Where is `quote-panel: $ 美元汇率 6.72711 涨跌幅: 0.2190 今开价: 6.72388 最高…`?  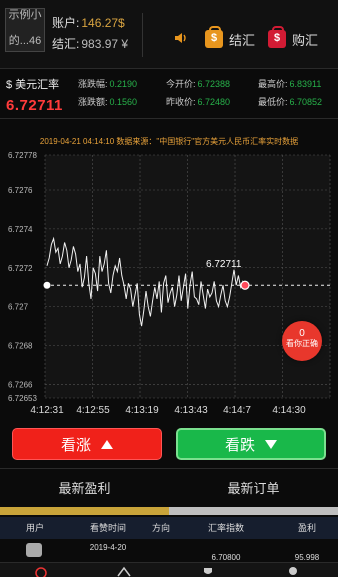
quote-panel: $ 美元汇率 6.72711 涨跌幅: 0.2190 今开价: 6.72388 最高… is located at coordinates (169, 93).